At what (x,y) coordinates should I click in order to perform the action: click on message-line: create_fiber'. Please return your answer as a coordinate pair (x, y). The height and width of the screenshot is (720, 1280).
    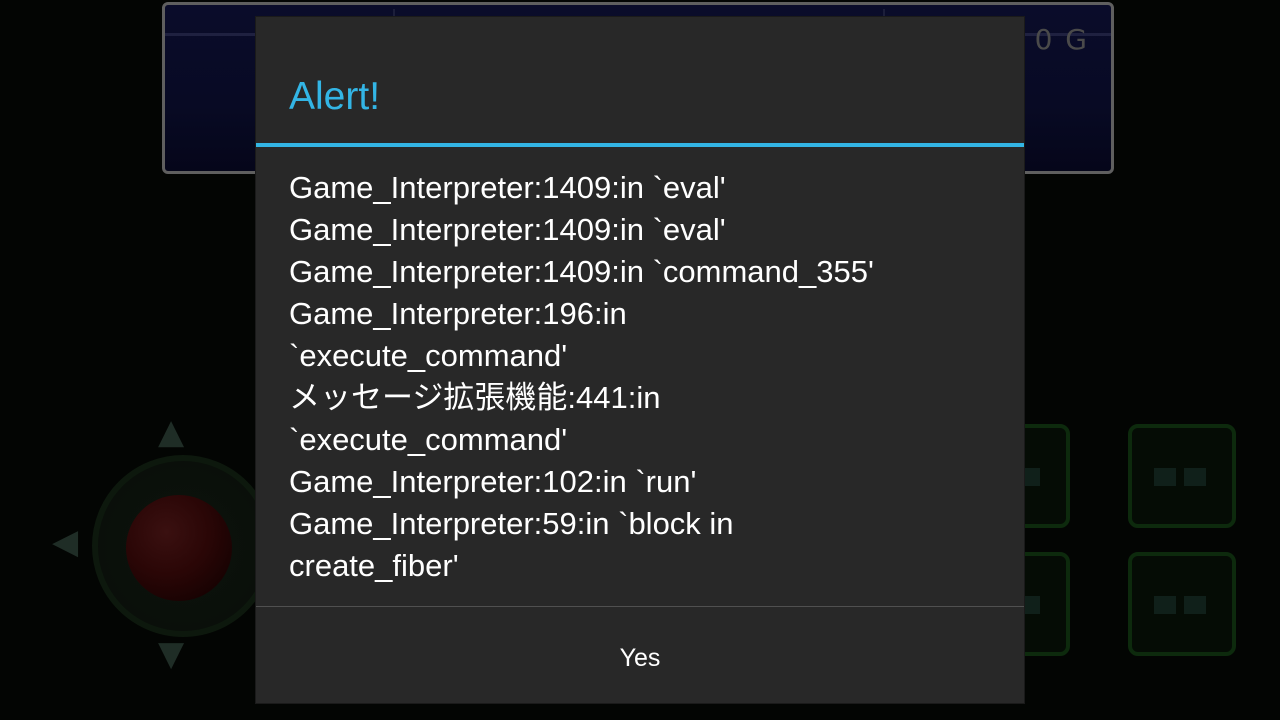
    Looking at the image, I should click on (374, 565).